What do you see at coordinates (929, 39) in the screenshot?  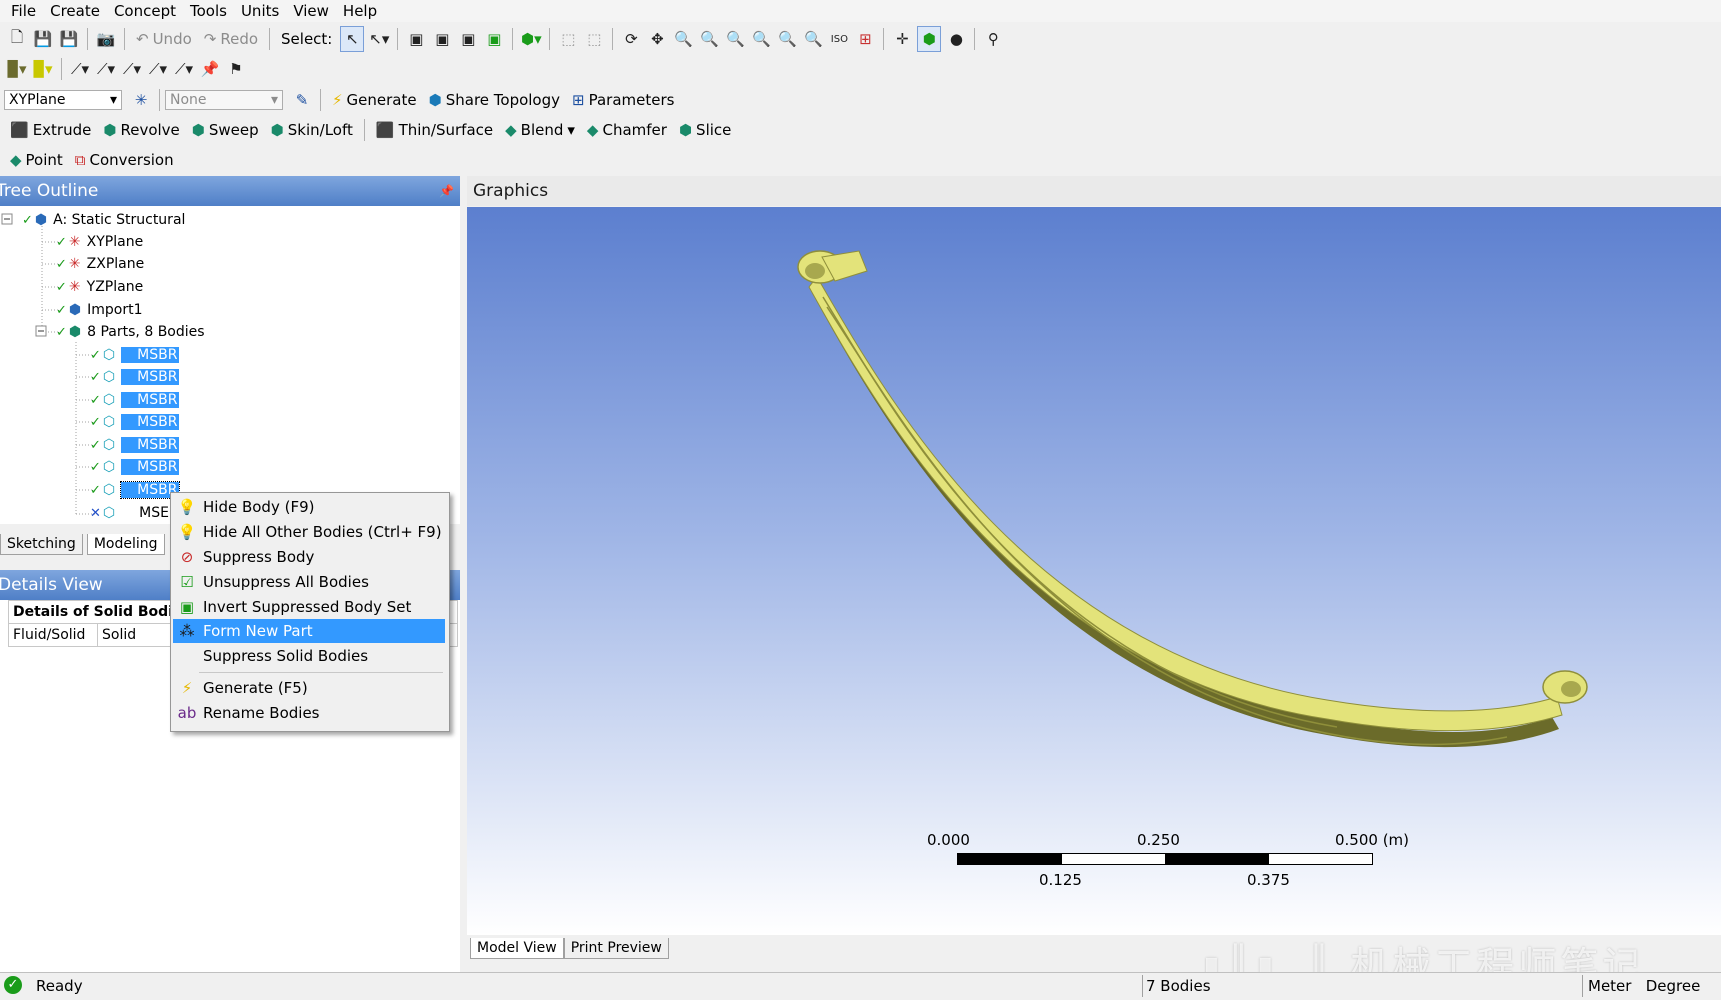 I see `display-model-icon: ⬢` at bounding box center [929, 39].